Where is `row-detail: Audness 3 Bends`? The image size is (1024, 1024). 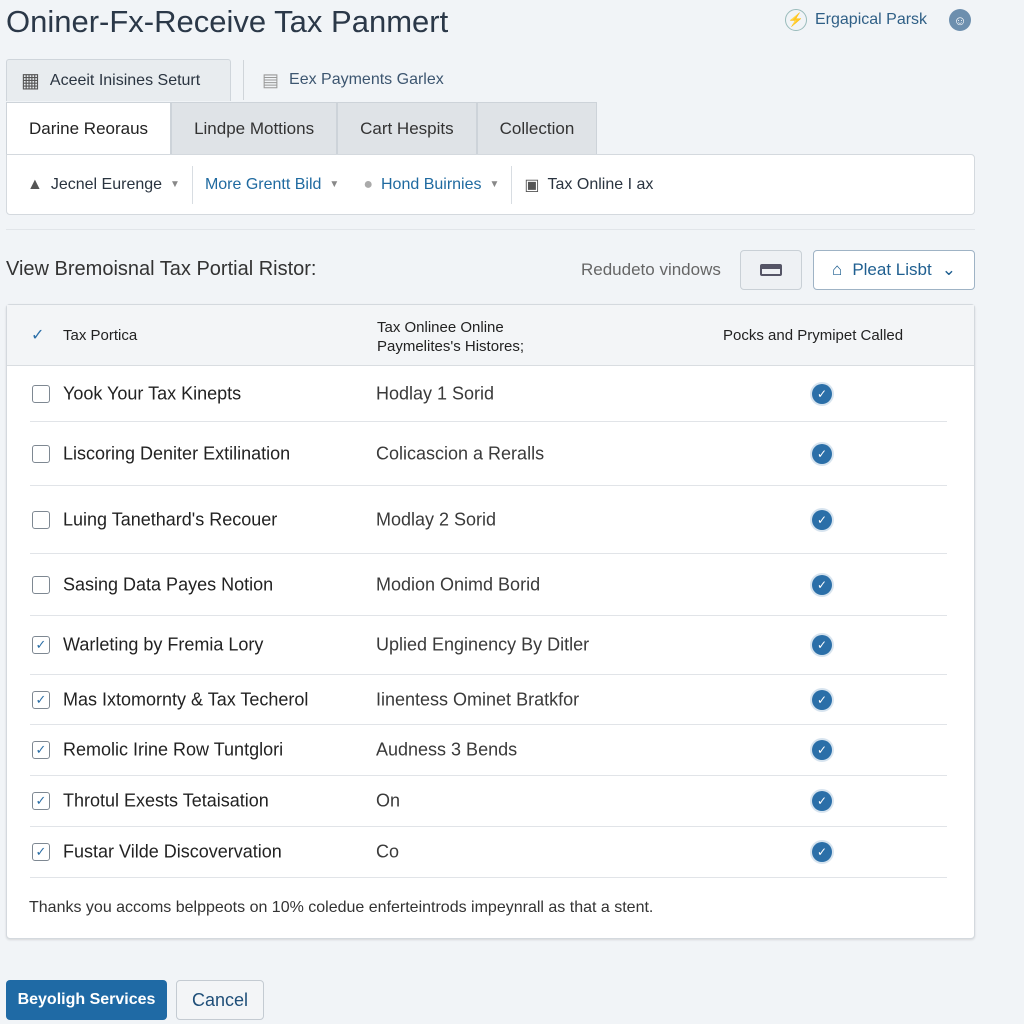 row-detail: Audness 3 Bends is located at coordinates (447, 749).